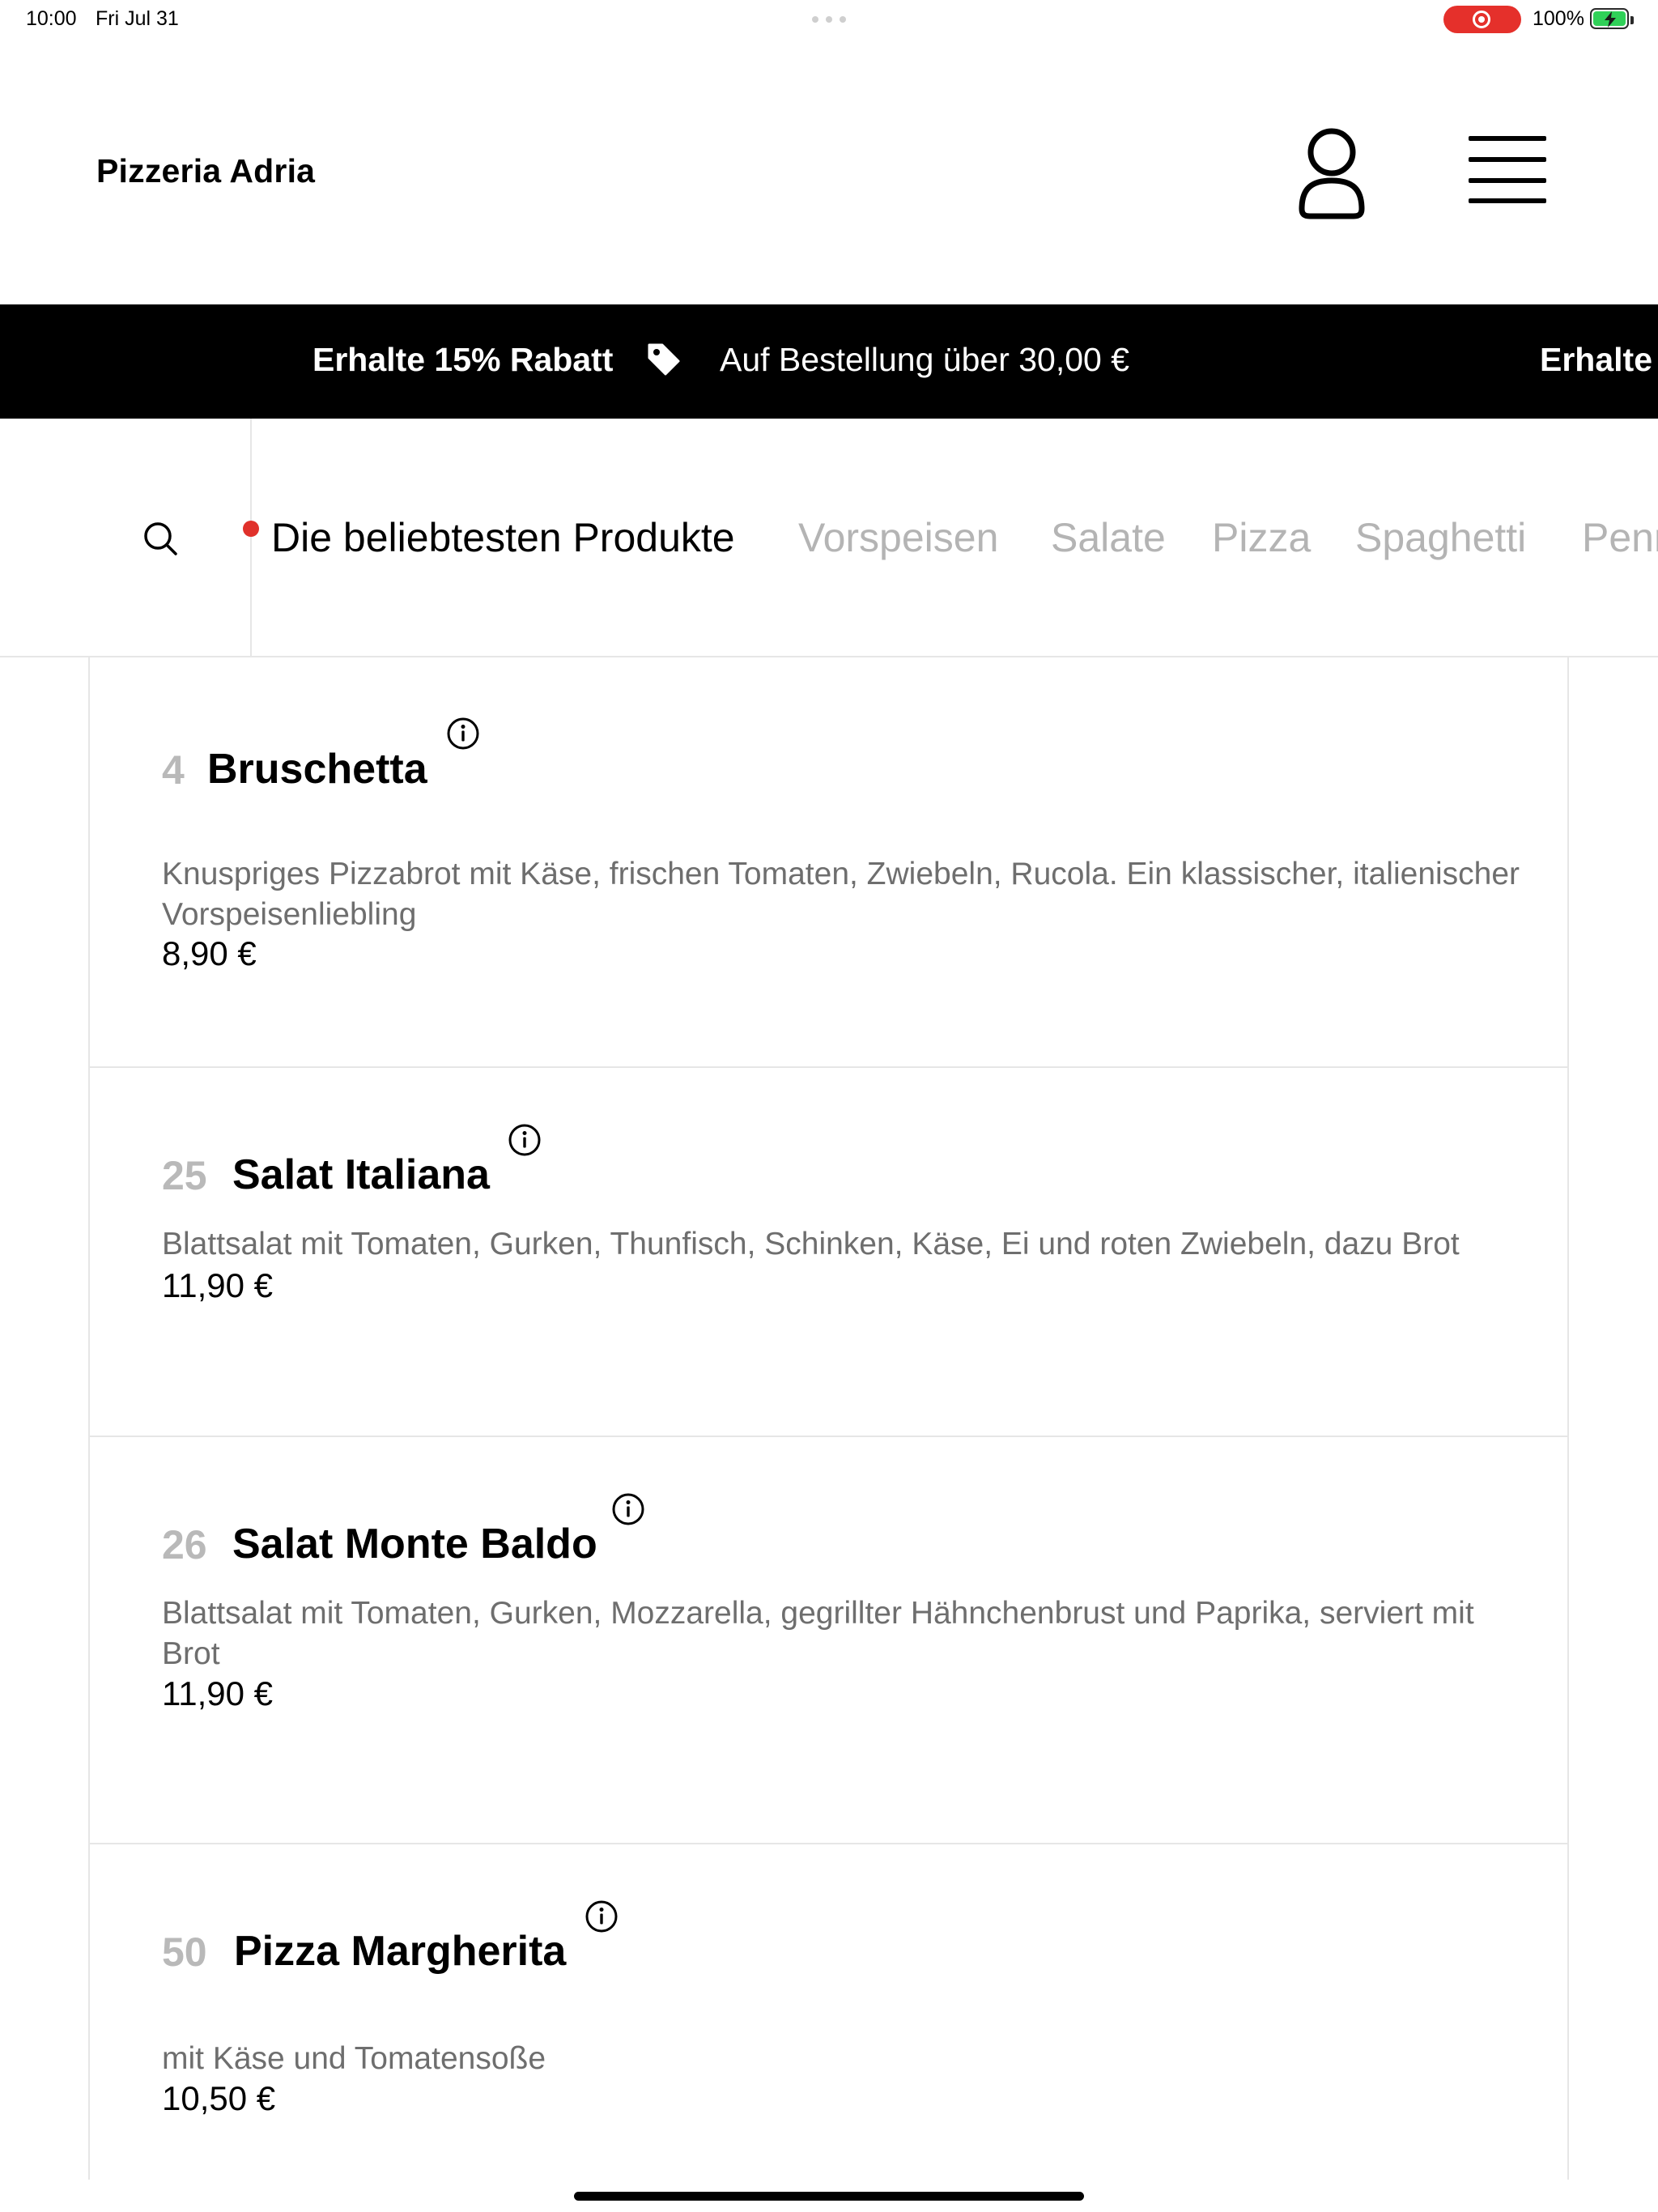  What do you see at coordinates (829, 2197) in the screenshot?
I see `home-indicator` at bounding box center [829, 2197].